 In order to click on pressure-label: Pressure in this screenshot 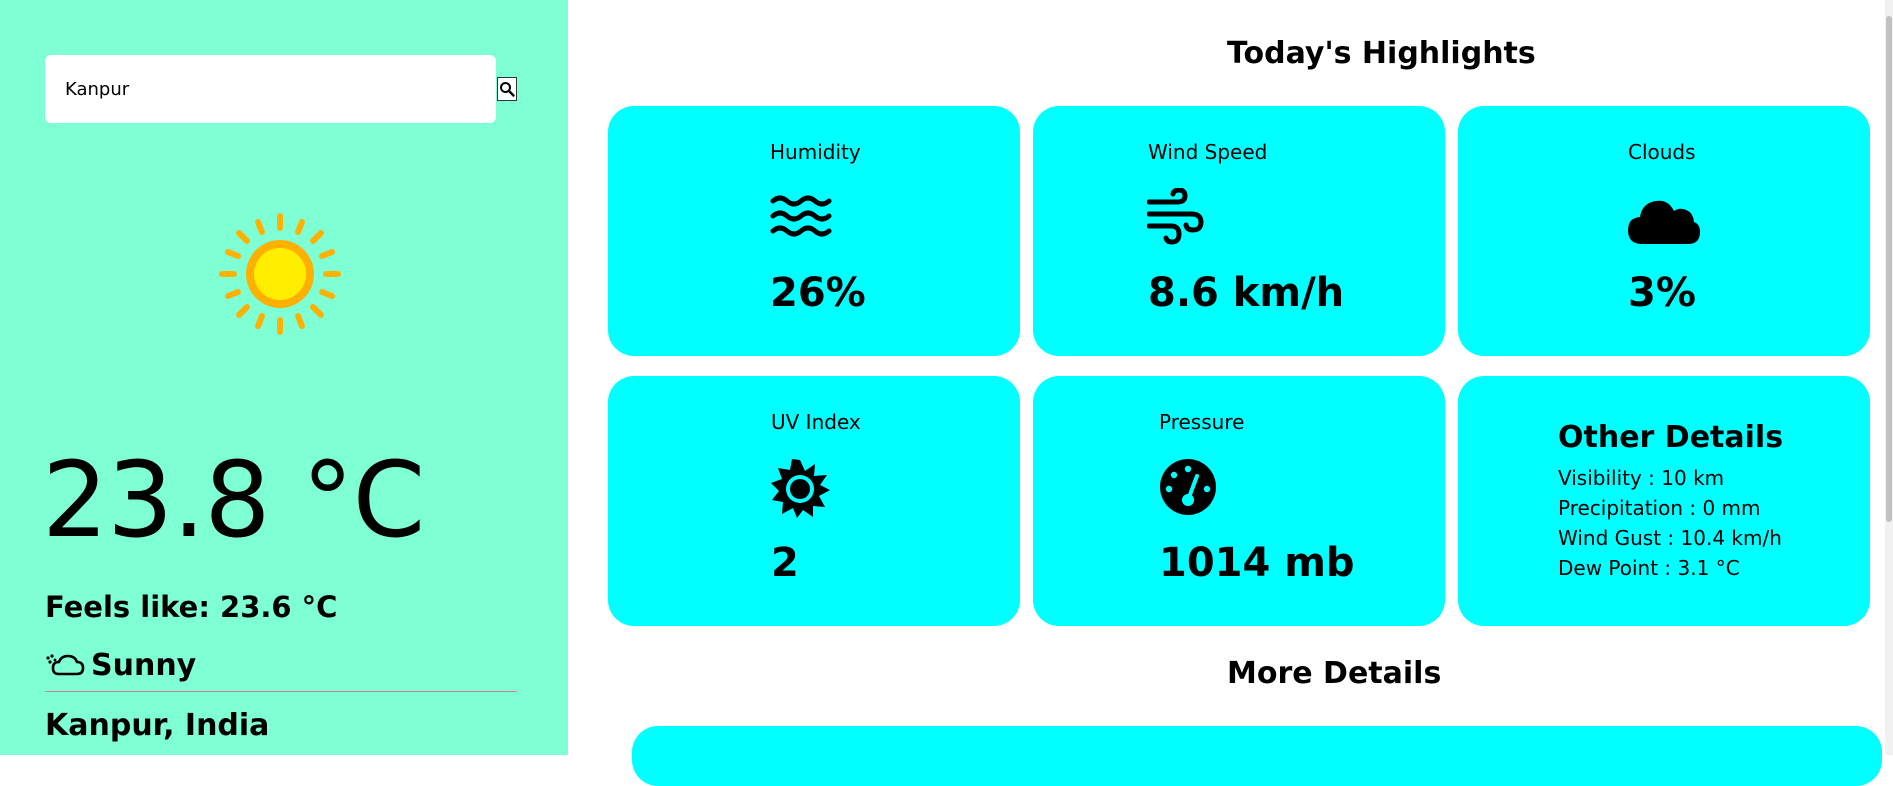, I will do `click(1202, 422)`.